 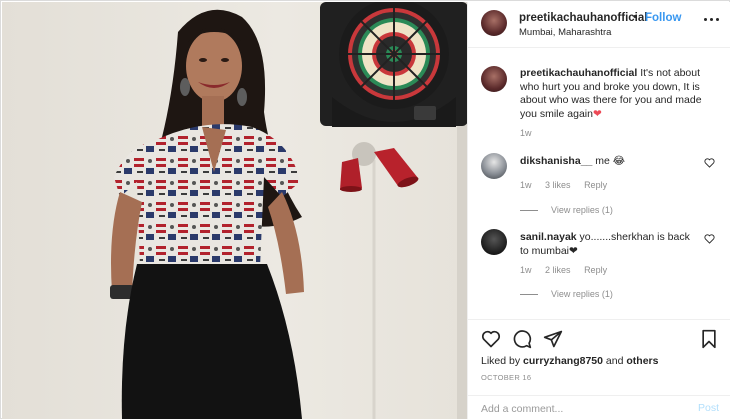 What do you see at coordinates (708, 408) in the screenshot?
I see `post-comment-button: Post` at bounding box center [708, 408].